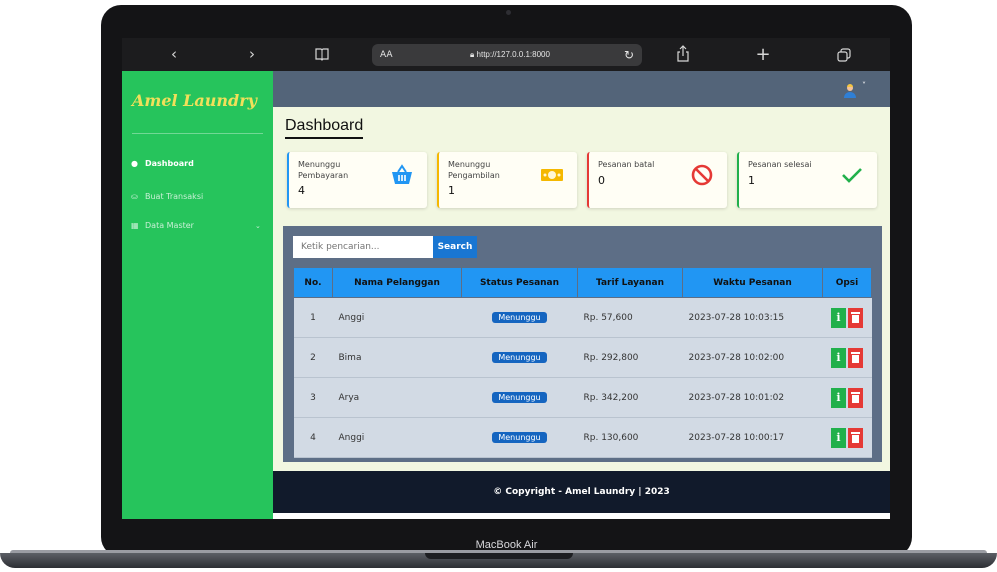  I want to click on search-button: Search, so click(455, 247).